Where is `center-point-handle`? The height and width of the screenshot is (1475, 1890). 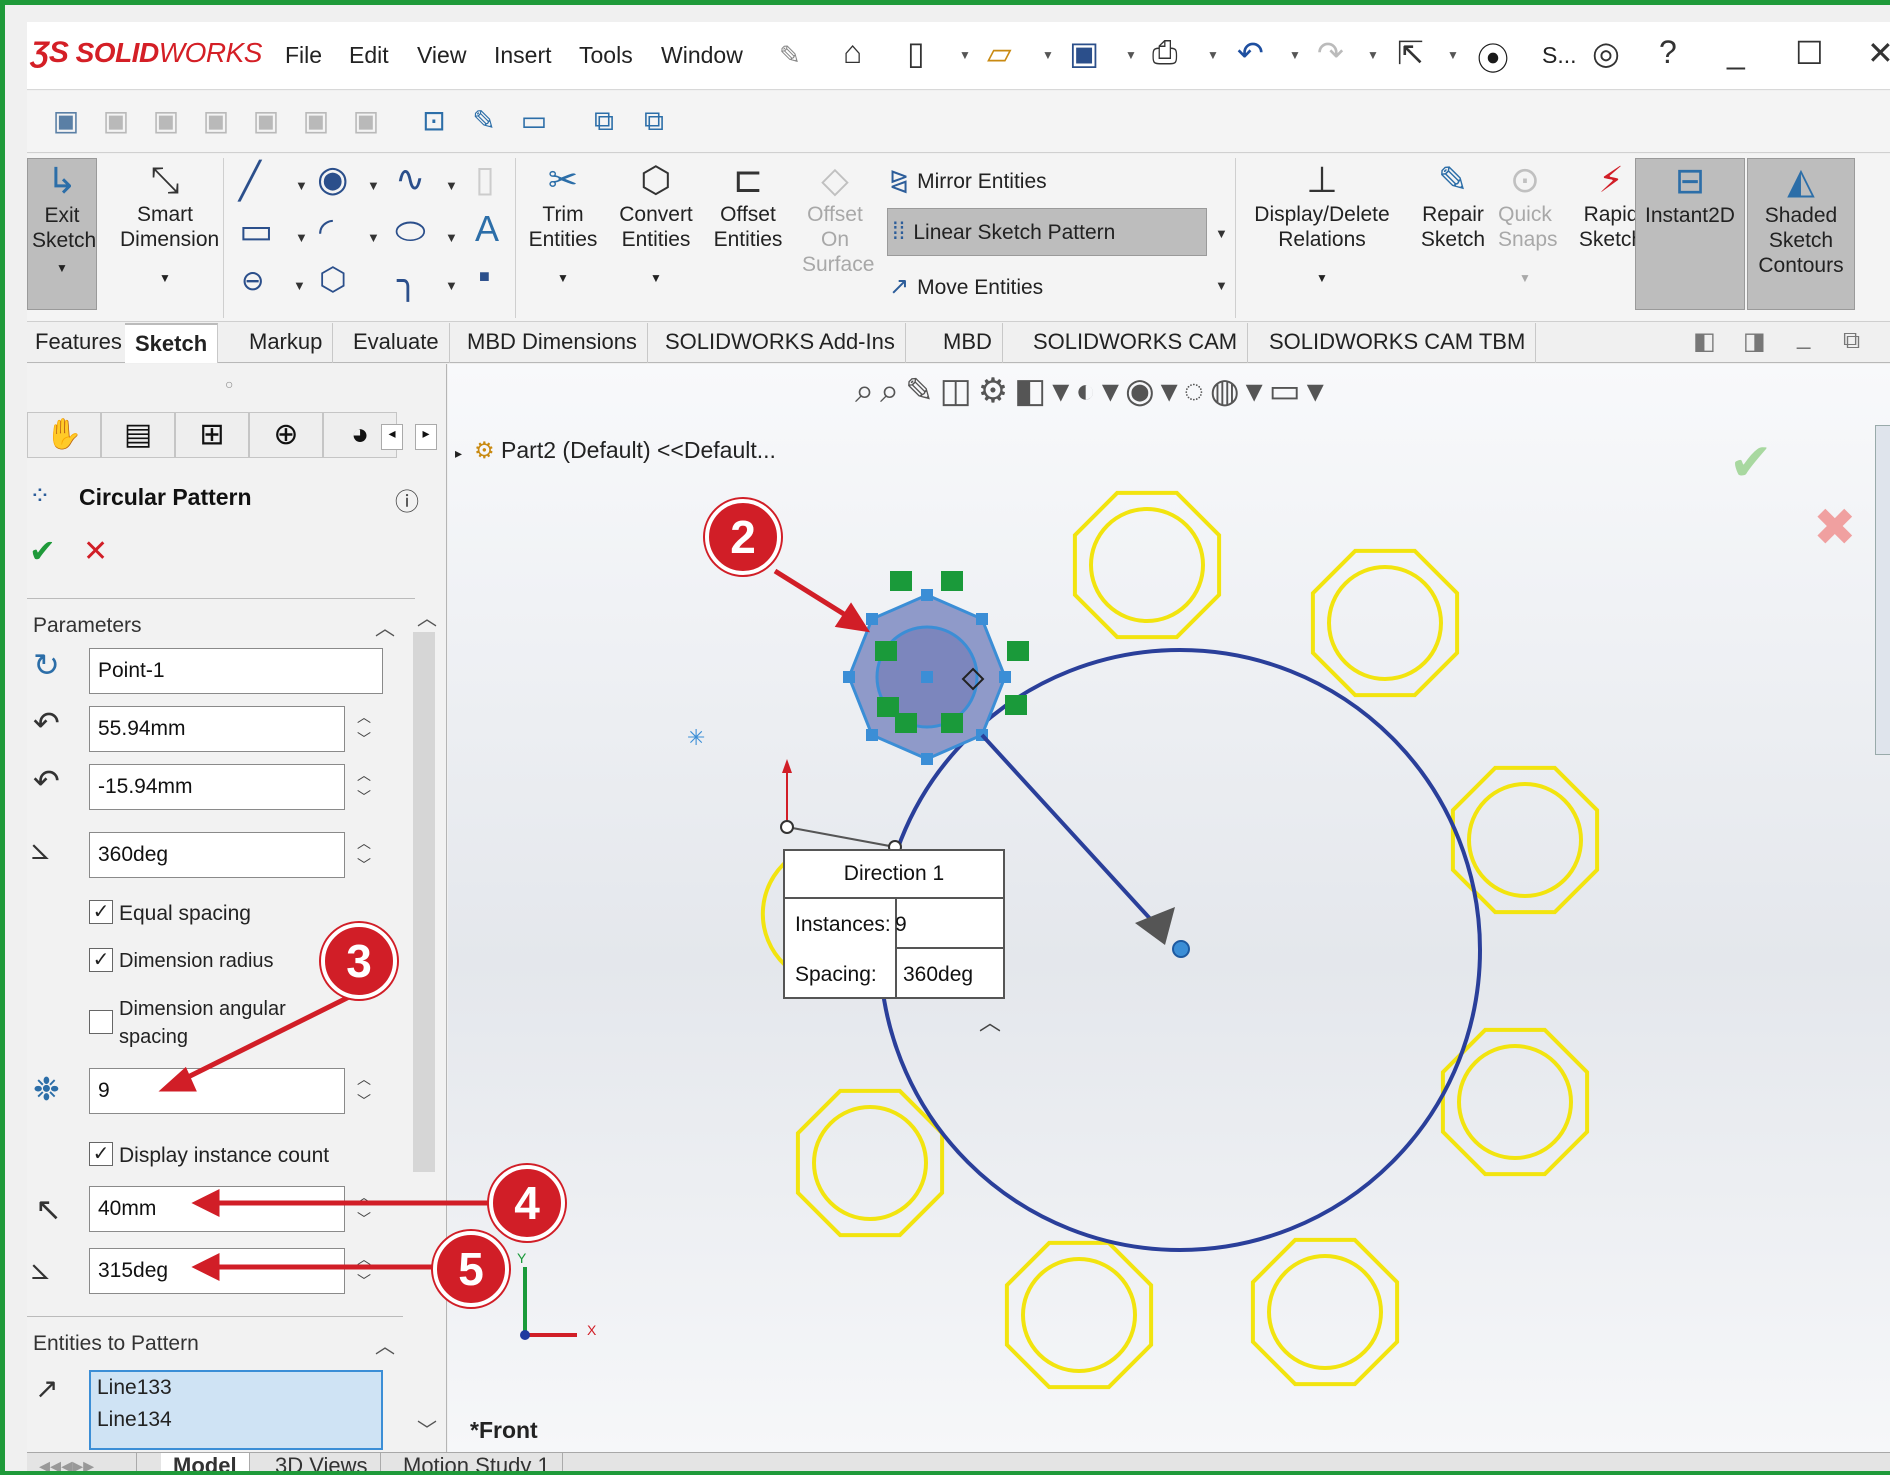 center-point-handle is located at coordinates (1181, 949).